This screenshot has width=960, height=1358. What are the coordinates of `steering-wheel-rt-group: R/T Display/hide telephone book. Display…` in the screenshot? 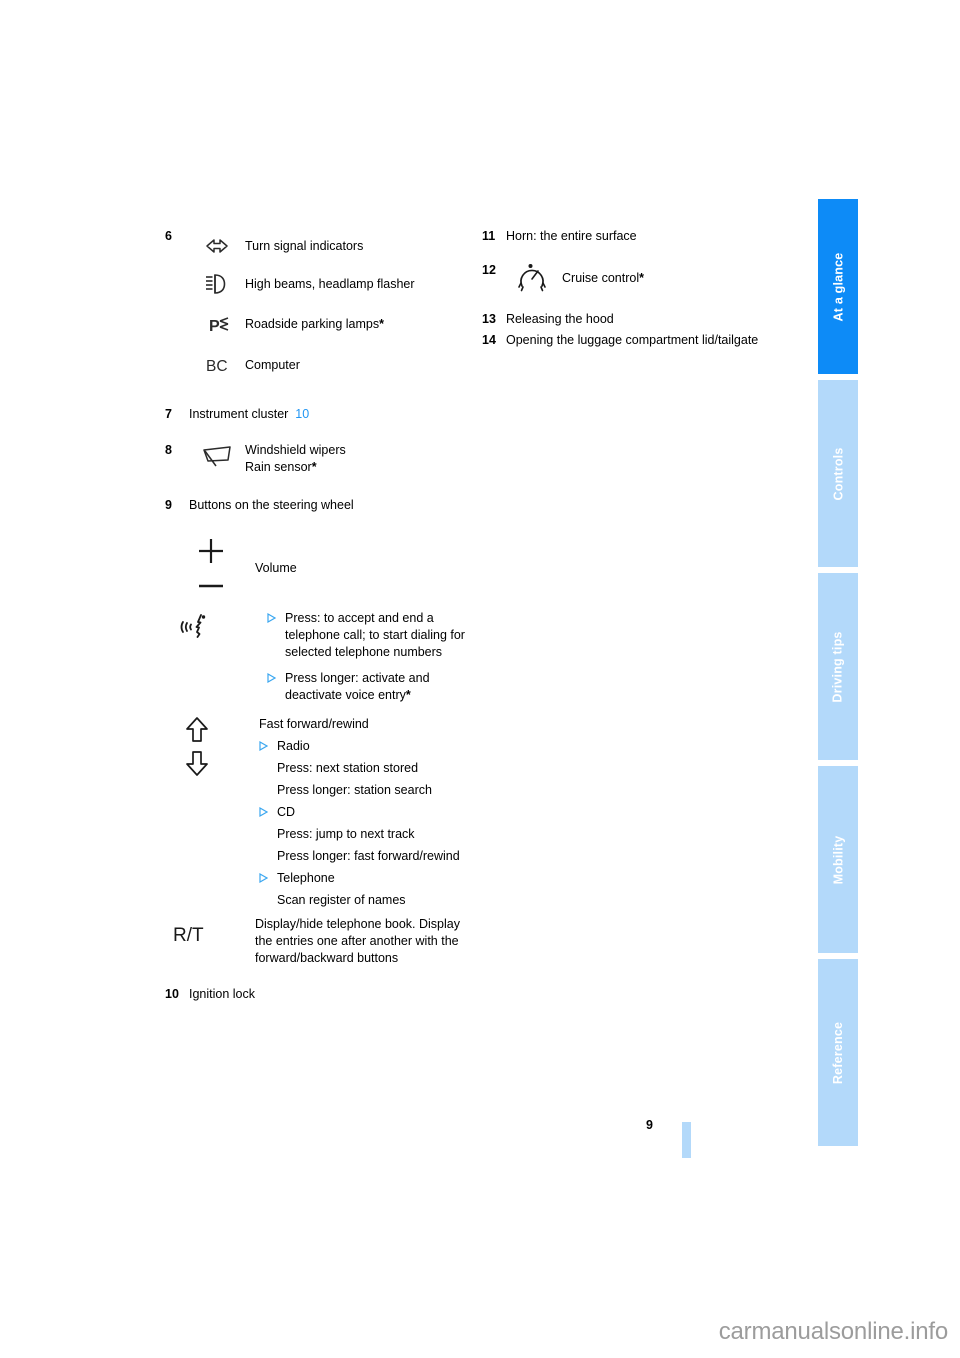 It's located at (315, 941).